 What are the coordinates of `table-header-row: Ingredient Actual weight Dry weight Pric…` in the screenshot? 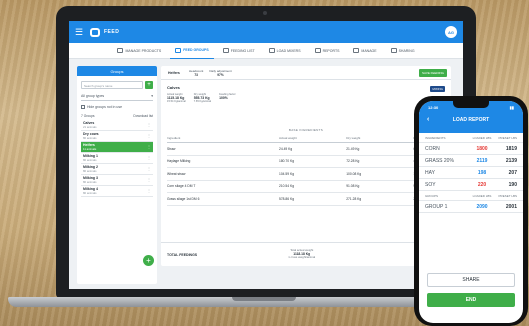 It's located at (307, 138).